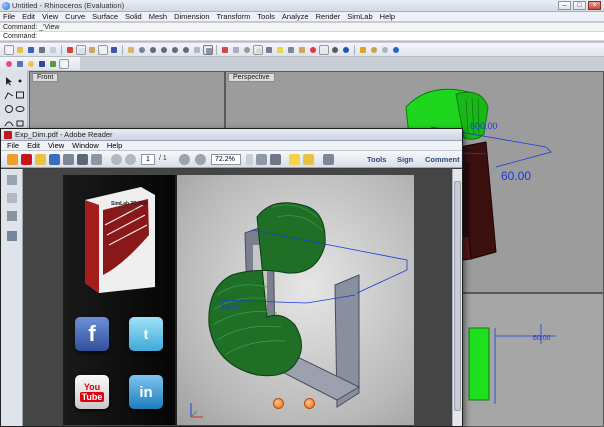  I want to click on circle-icon, so click(9, 109).